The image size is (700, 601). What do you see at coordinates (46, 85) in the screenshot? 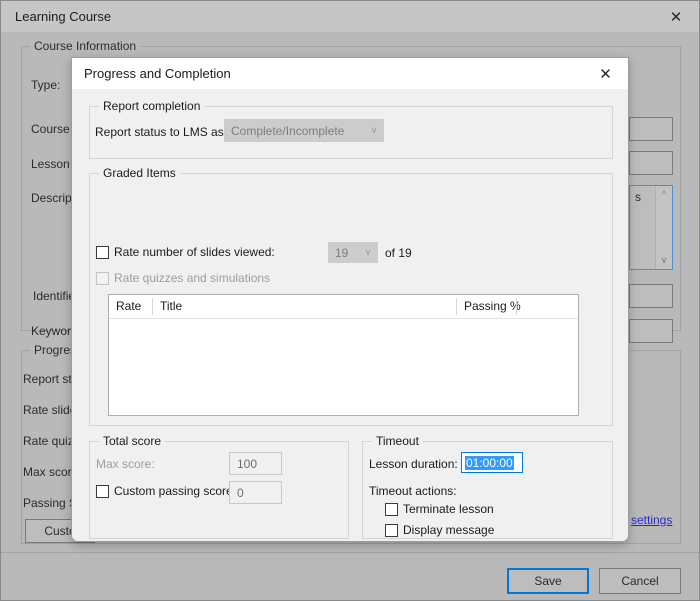
I see `type-label: Type:` at bounding box center [46, 85].